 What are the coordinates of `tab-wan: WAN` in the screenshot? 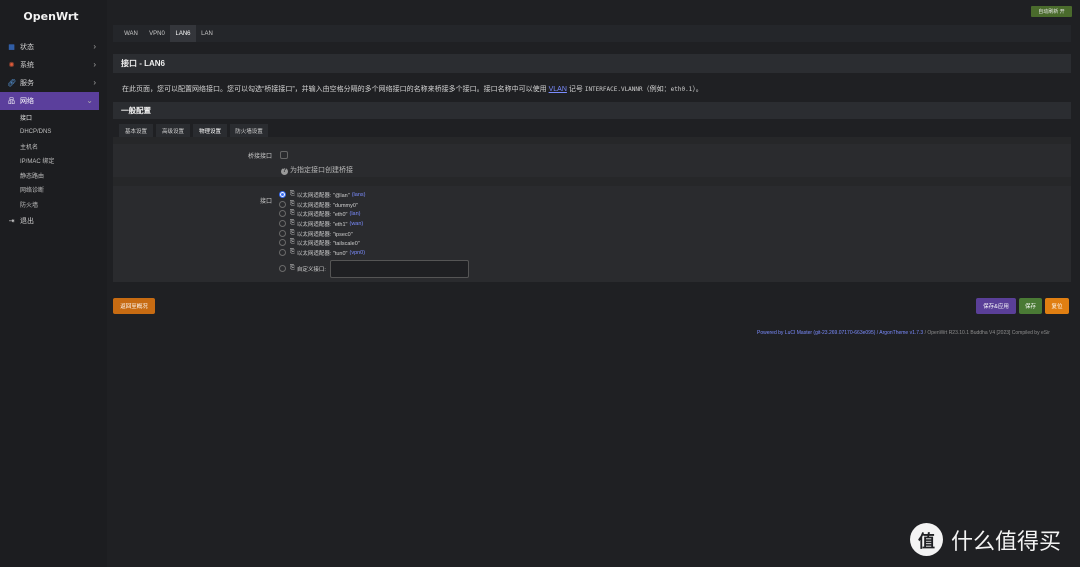 It's located at (131, 33).